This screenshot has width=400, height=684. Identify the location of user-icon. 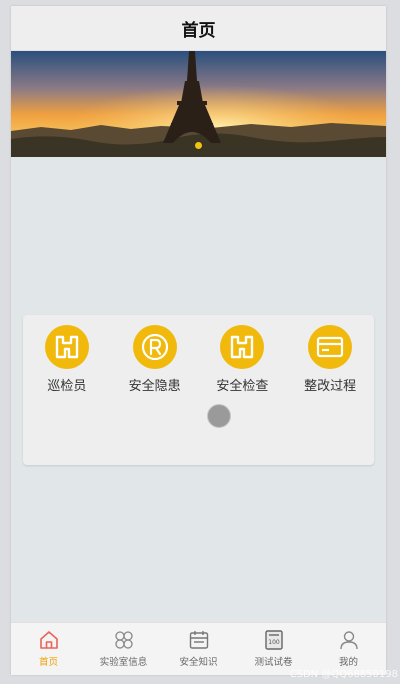
(348, 640).